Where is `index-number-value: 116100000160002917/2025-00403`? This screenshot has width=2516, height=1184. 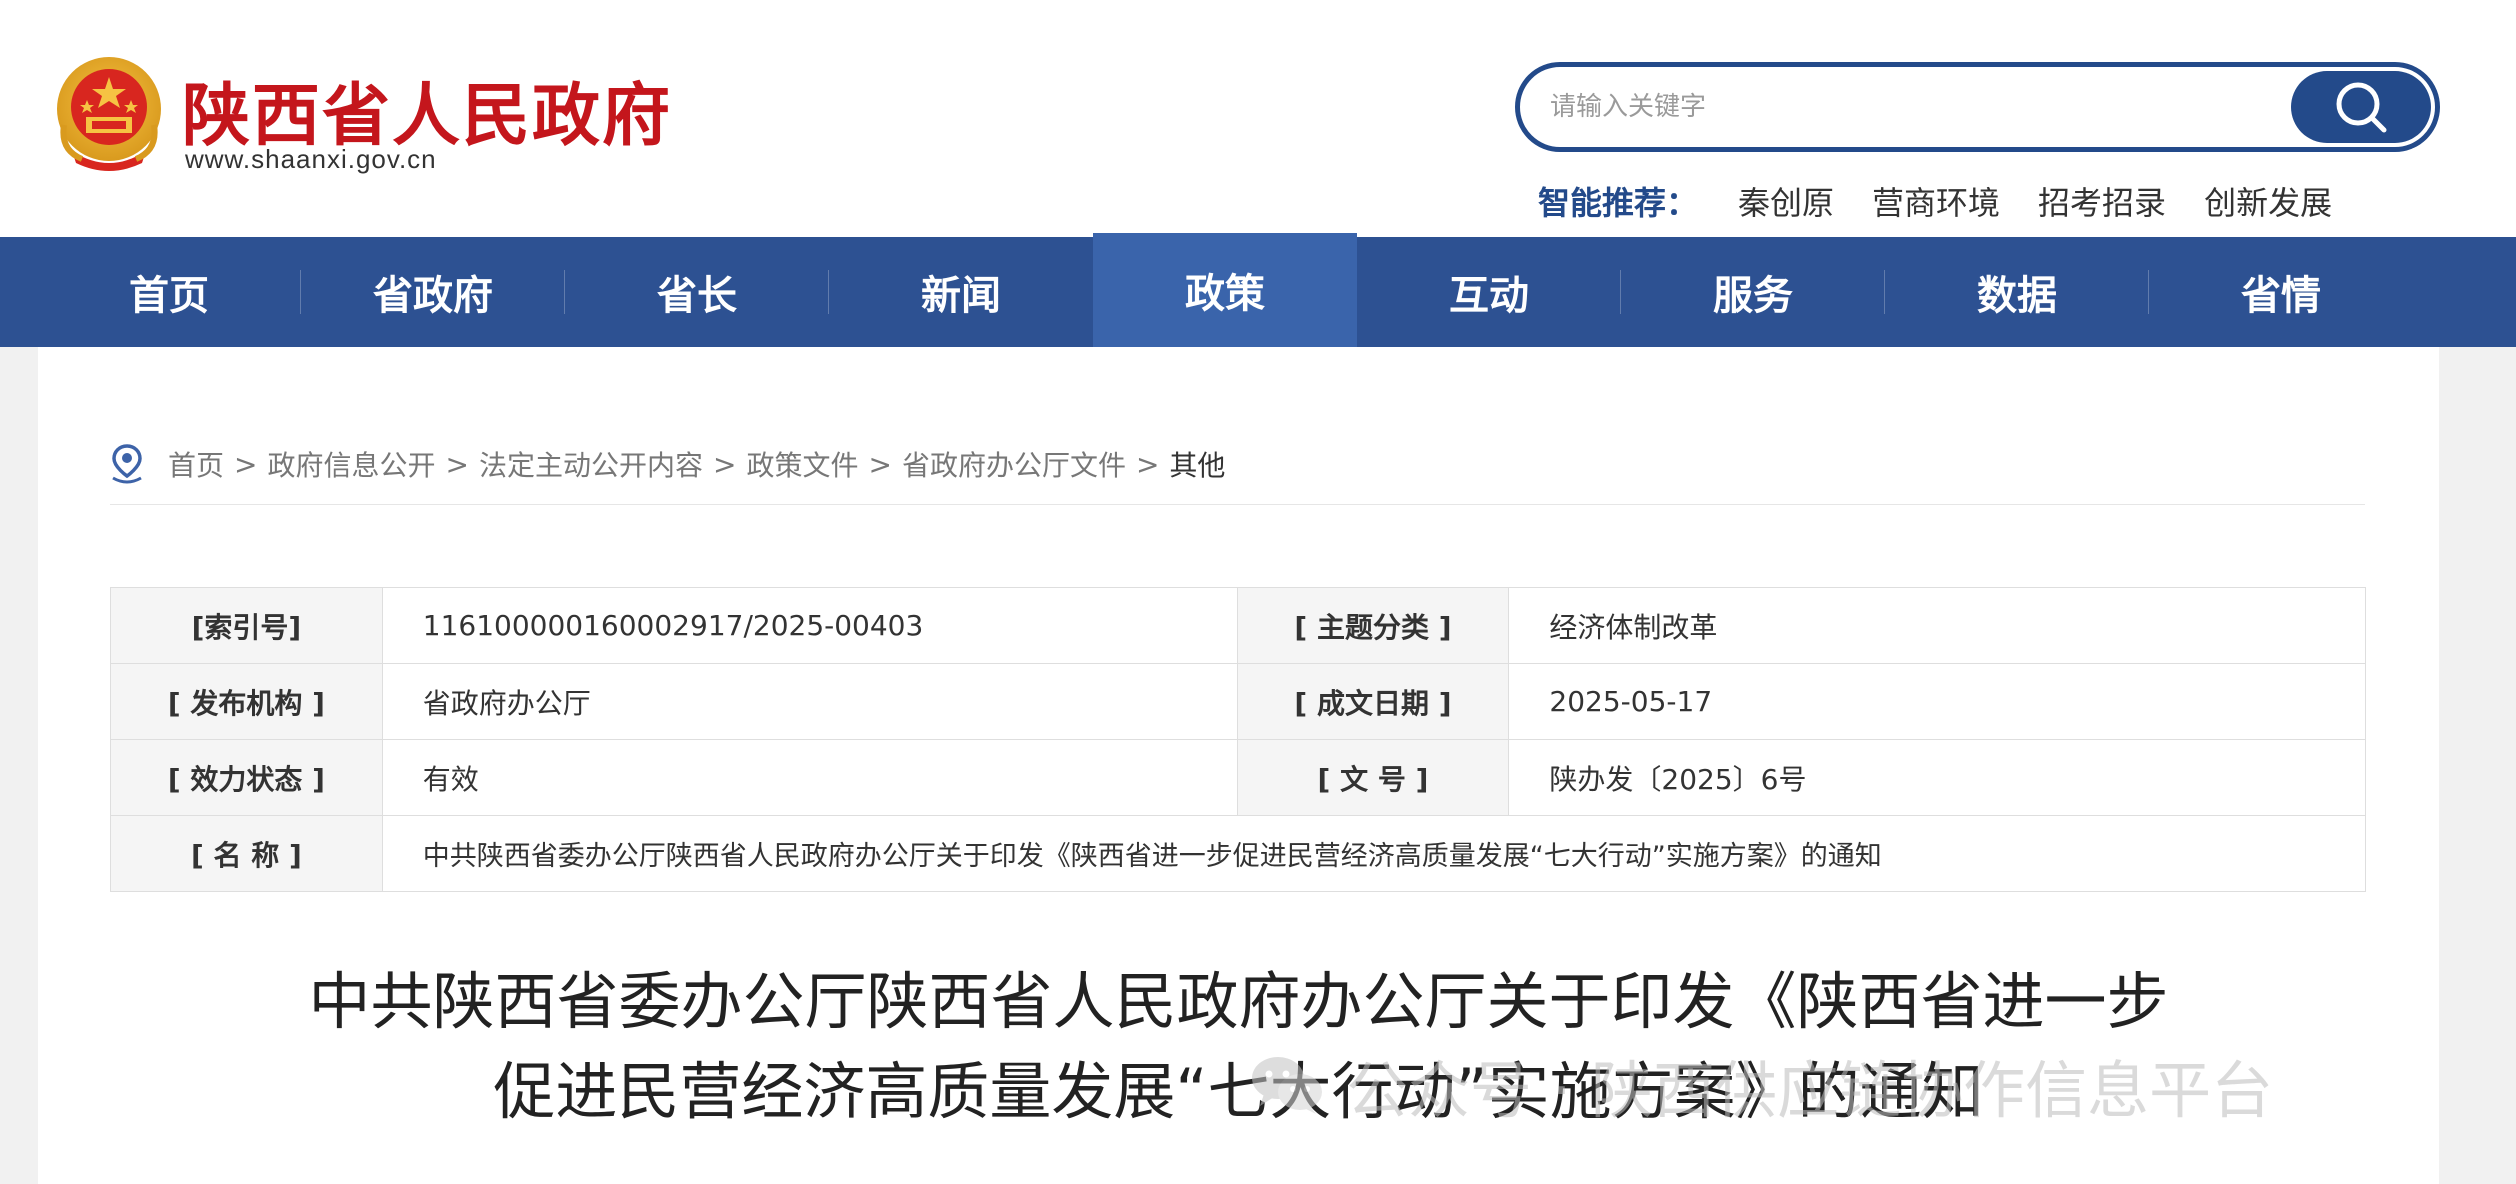
index-number-value: 116100000160002917/2025-00403 is located at coordinates (809, 625).